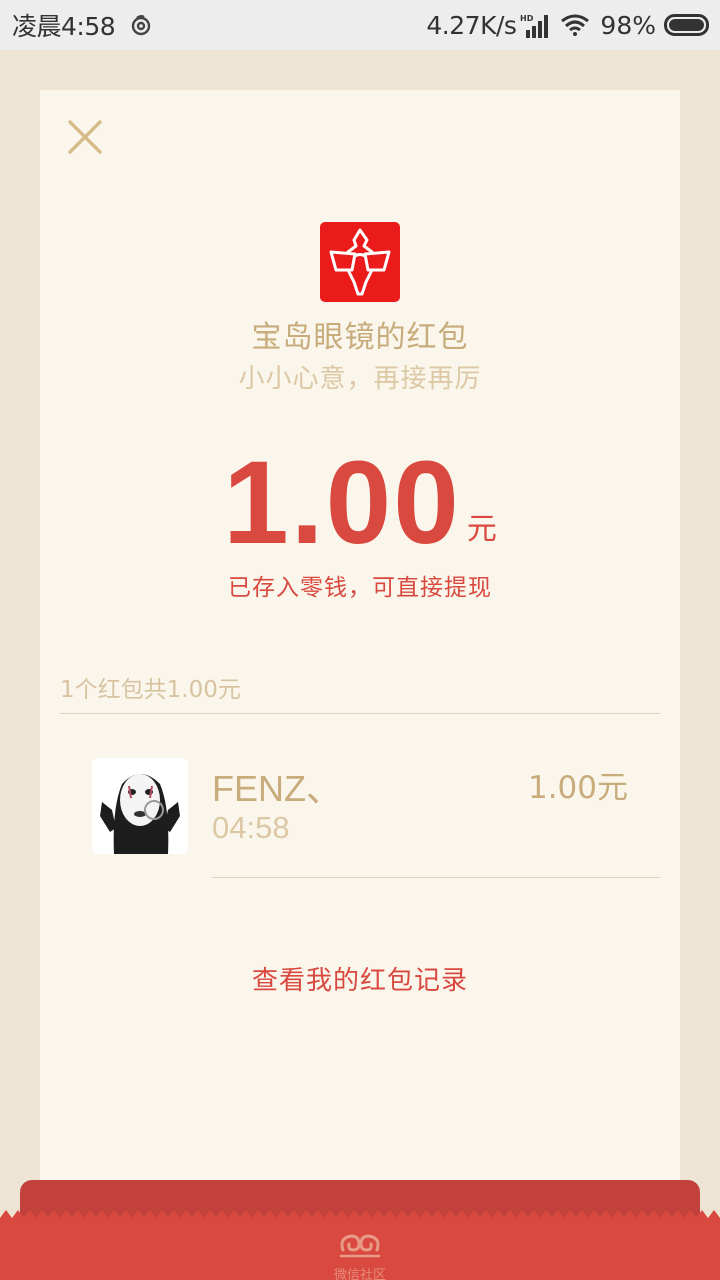 This screenshot has height=1280, width=720. I want to click on saved-to-wallet-note: 已存入零钱，可直接提现, so click(360, 588).